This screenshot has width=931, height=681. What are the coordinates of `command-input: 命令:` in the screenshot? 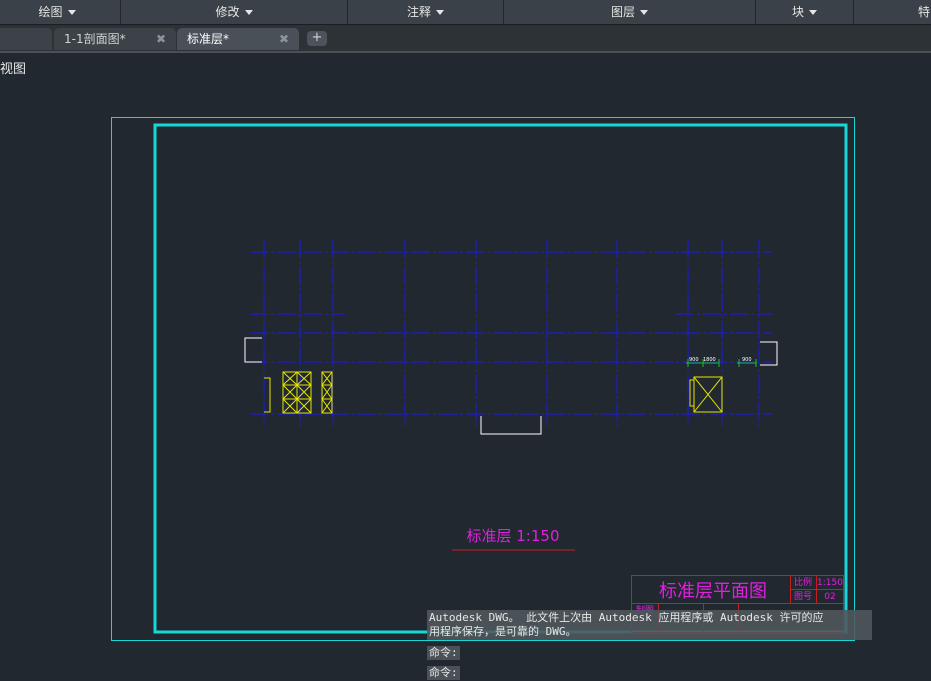 It's located at (443, 673).